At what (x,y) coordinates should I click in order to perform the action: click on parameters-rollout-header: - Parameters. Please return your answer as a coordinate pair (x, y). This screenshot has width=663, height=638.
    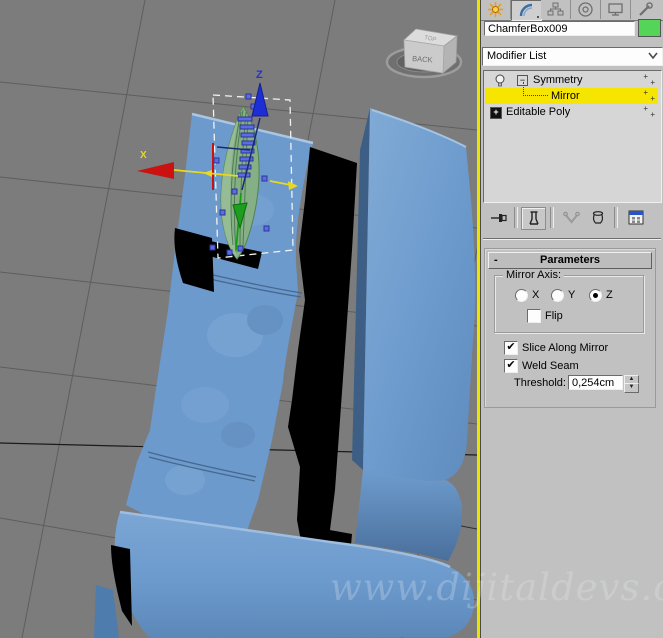
    Looking at the image, I should click on (570, 260).